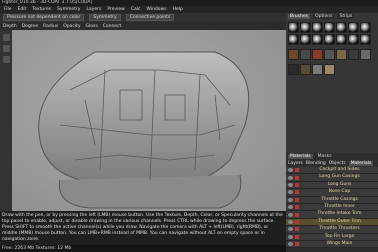 The width and height of the screenshot is (378, 252). What do you see at coordinates (68, 9) in the screenshot?
I see `menu-symmetry: Symmetry` at bounding box center [68, 9].